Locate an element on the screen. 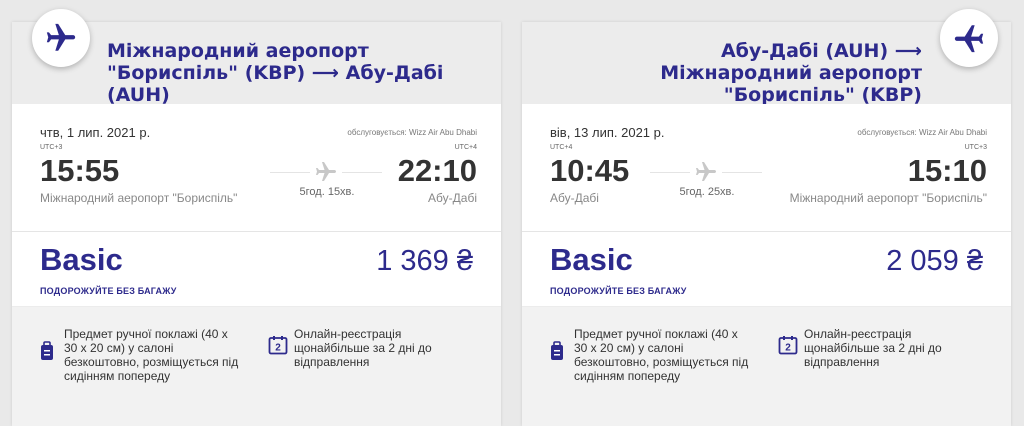  flight-date: вів, 13 лип. 2021 р. is located at coordinates (607, 132).